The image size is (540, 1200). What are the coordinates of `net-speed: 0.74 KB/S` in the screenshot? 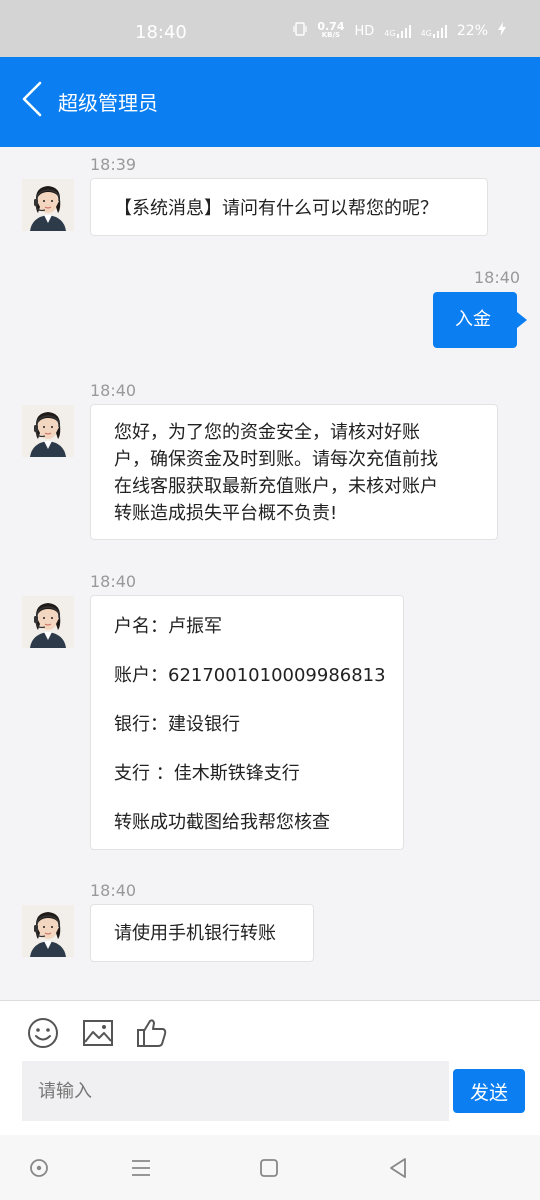 It's located at (331, 30).